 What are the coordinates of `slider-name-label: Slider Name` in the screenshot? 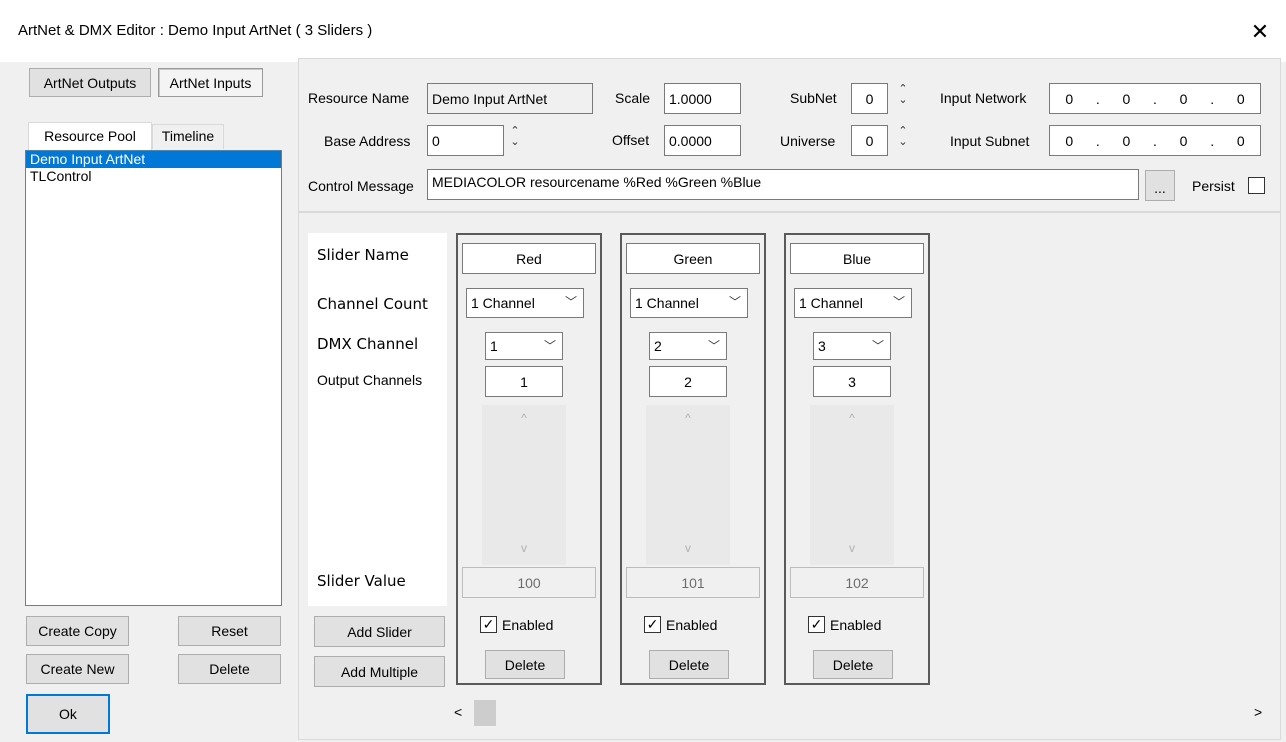 It's located at (363, 255).